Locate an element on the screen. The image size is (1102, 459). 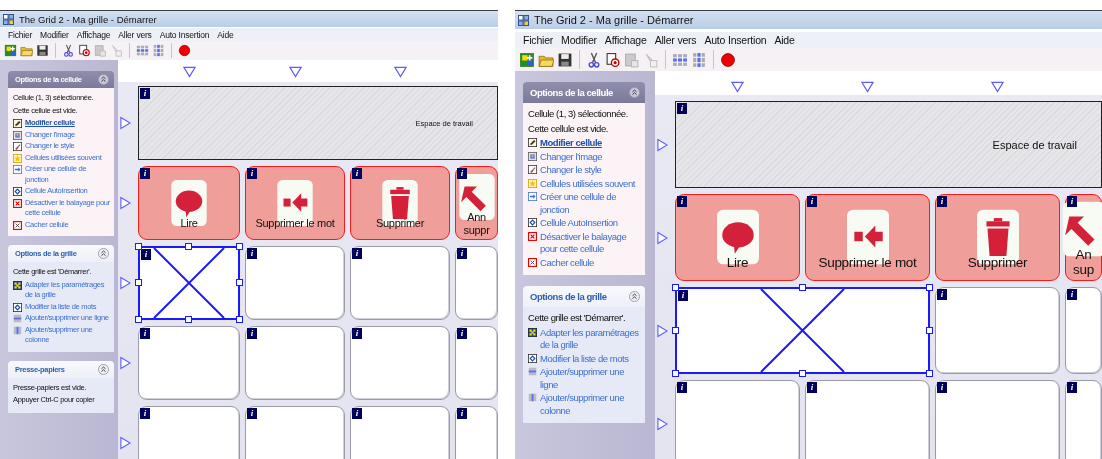
action-cell: i An sup is located at coordinates (1083, 237).